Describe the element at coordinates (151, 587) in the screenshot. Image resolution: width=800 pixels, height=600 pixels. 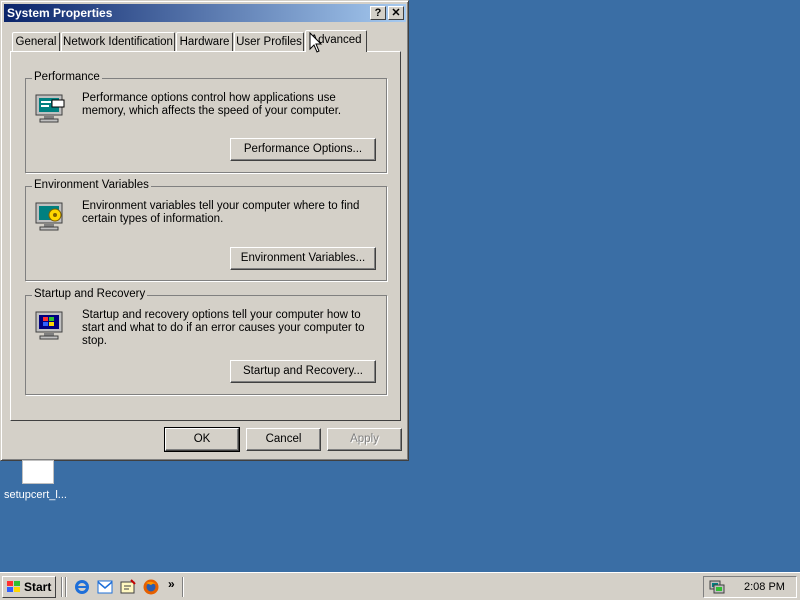
I see `firefox-icon` at that location.